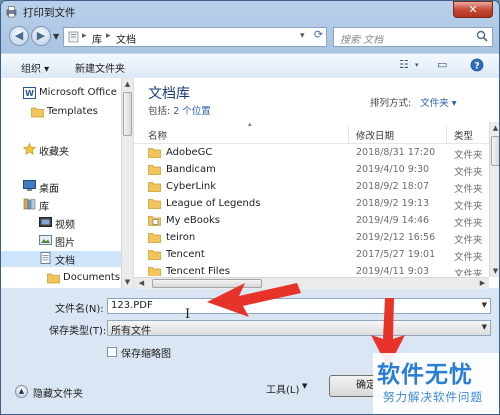 The image size is (500, 415). I want to click on arrange-dropdown: 文件夹 ▾, so click(438, 103).